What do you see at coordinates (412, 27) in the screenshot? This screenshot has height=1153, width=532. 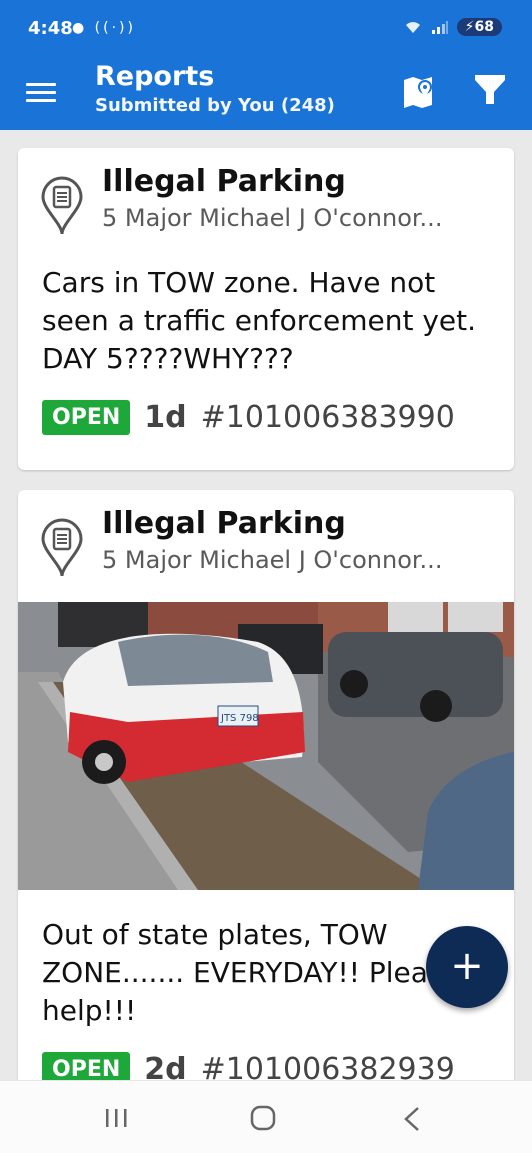 I see `wifi-icon` at bounding box center [412, 27].